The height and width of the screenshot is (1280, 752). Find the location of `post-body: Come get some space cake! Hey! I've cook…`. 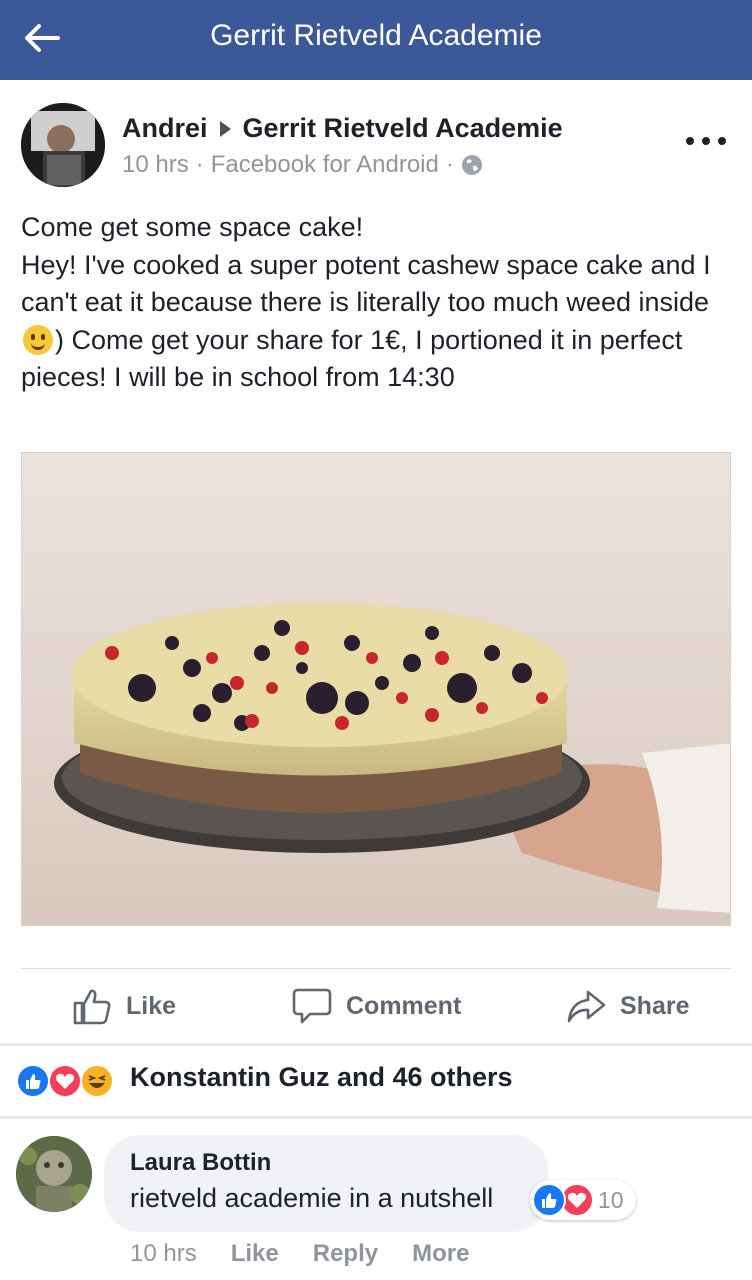

post-body: Come get some space cake! Hey! I've cook… is located at coordinates (378, 303).